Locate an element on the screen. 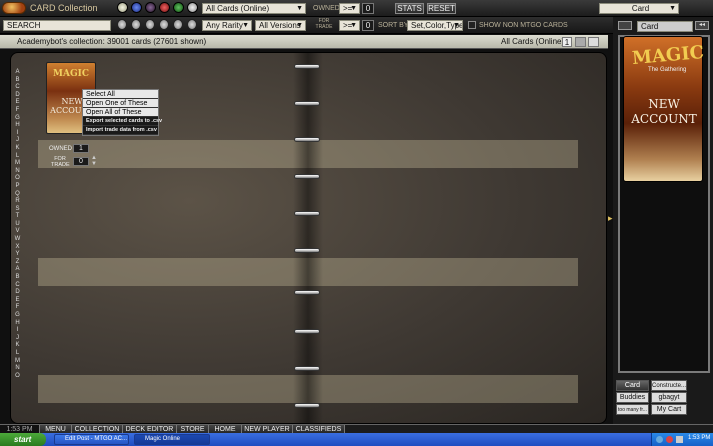 The height and width of the screenshot is (446, 713). prev-arrow-icon is located at coordinates (625, 25).